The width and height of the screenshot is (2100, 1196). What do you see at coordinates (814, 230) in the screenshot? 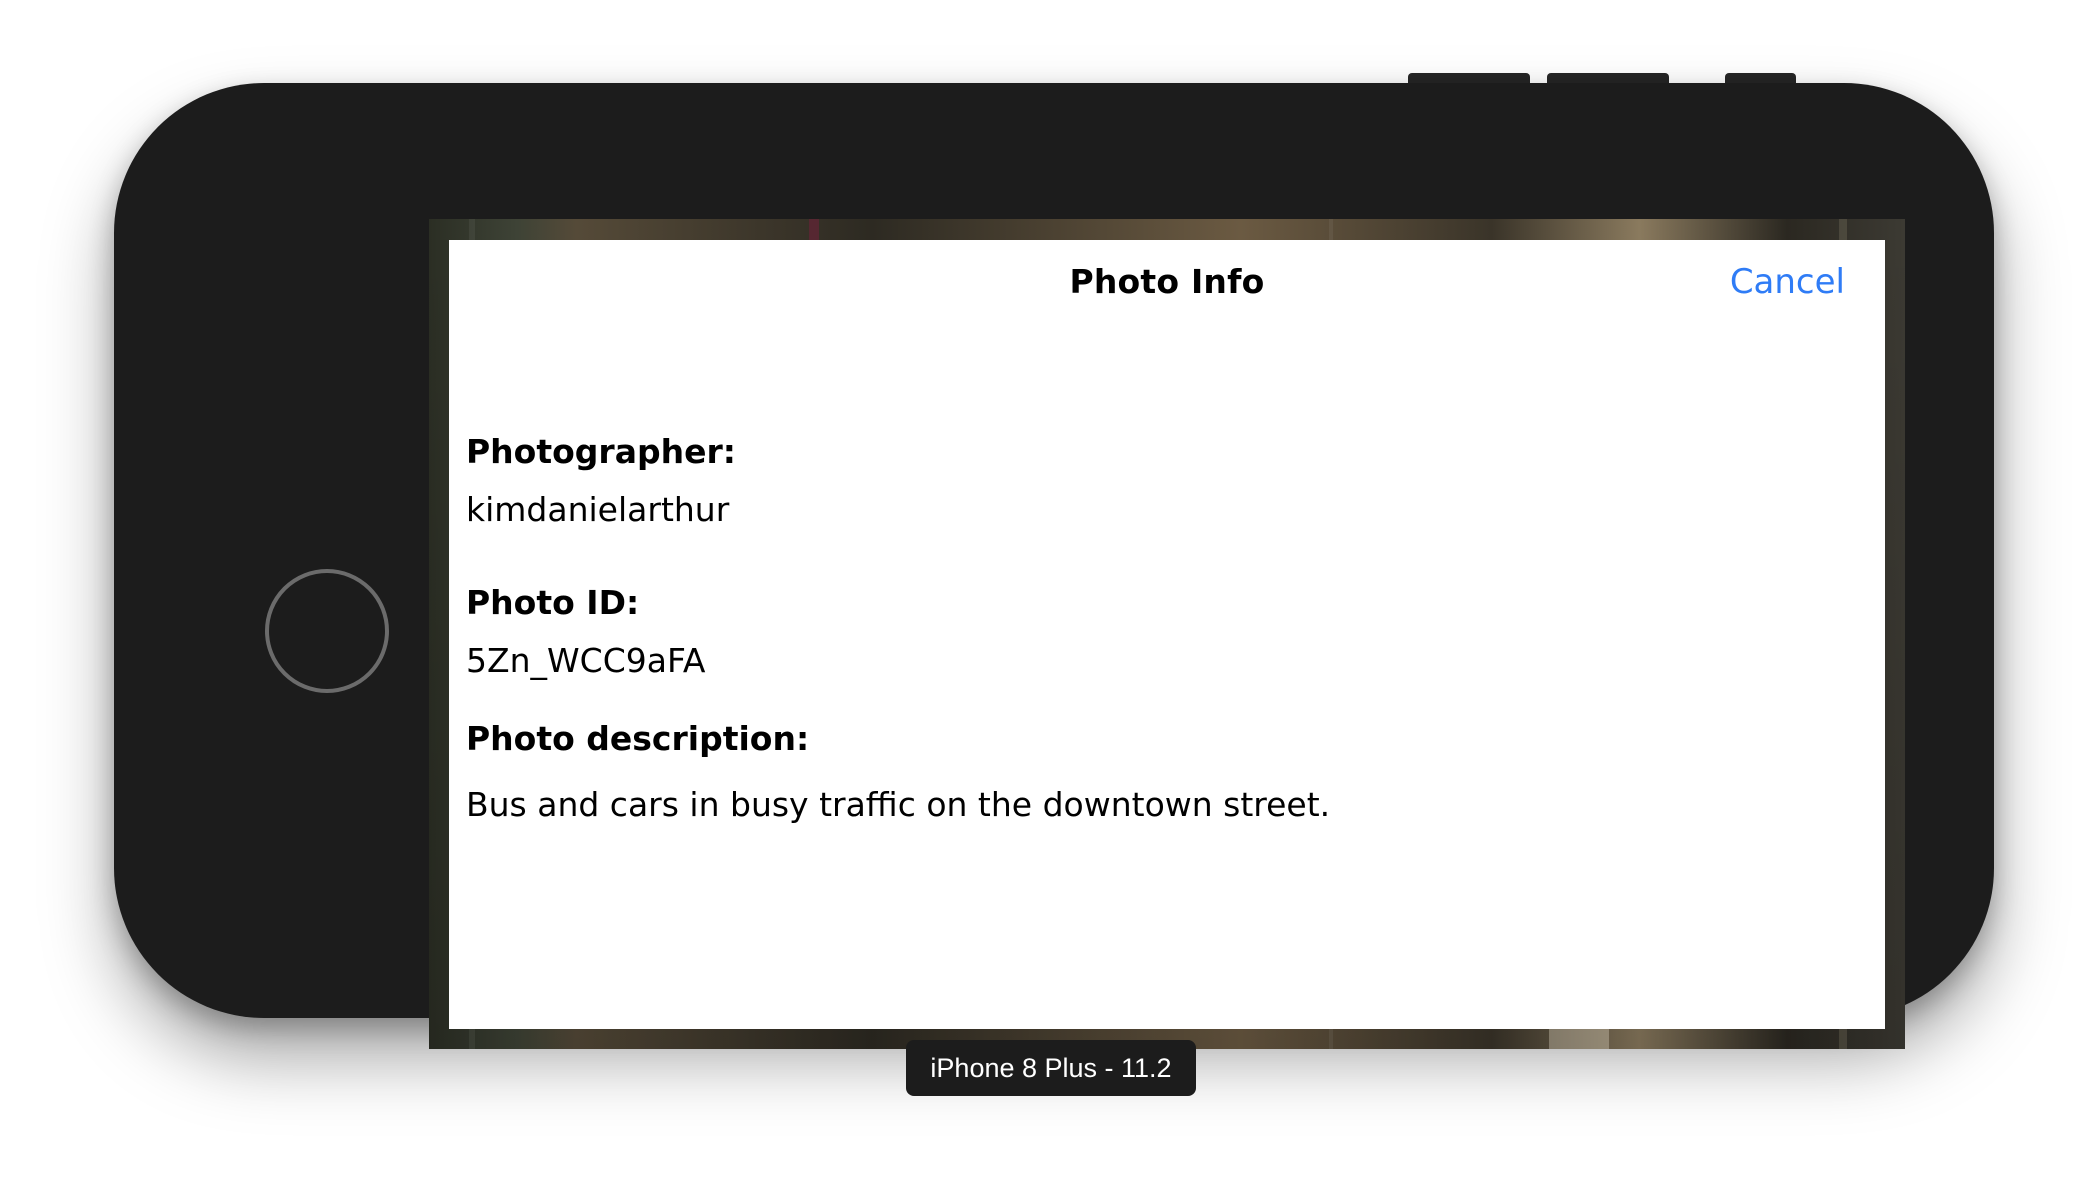
I see `background-photo-detail` at bounding box center [814, 230].